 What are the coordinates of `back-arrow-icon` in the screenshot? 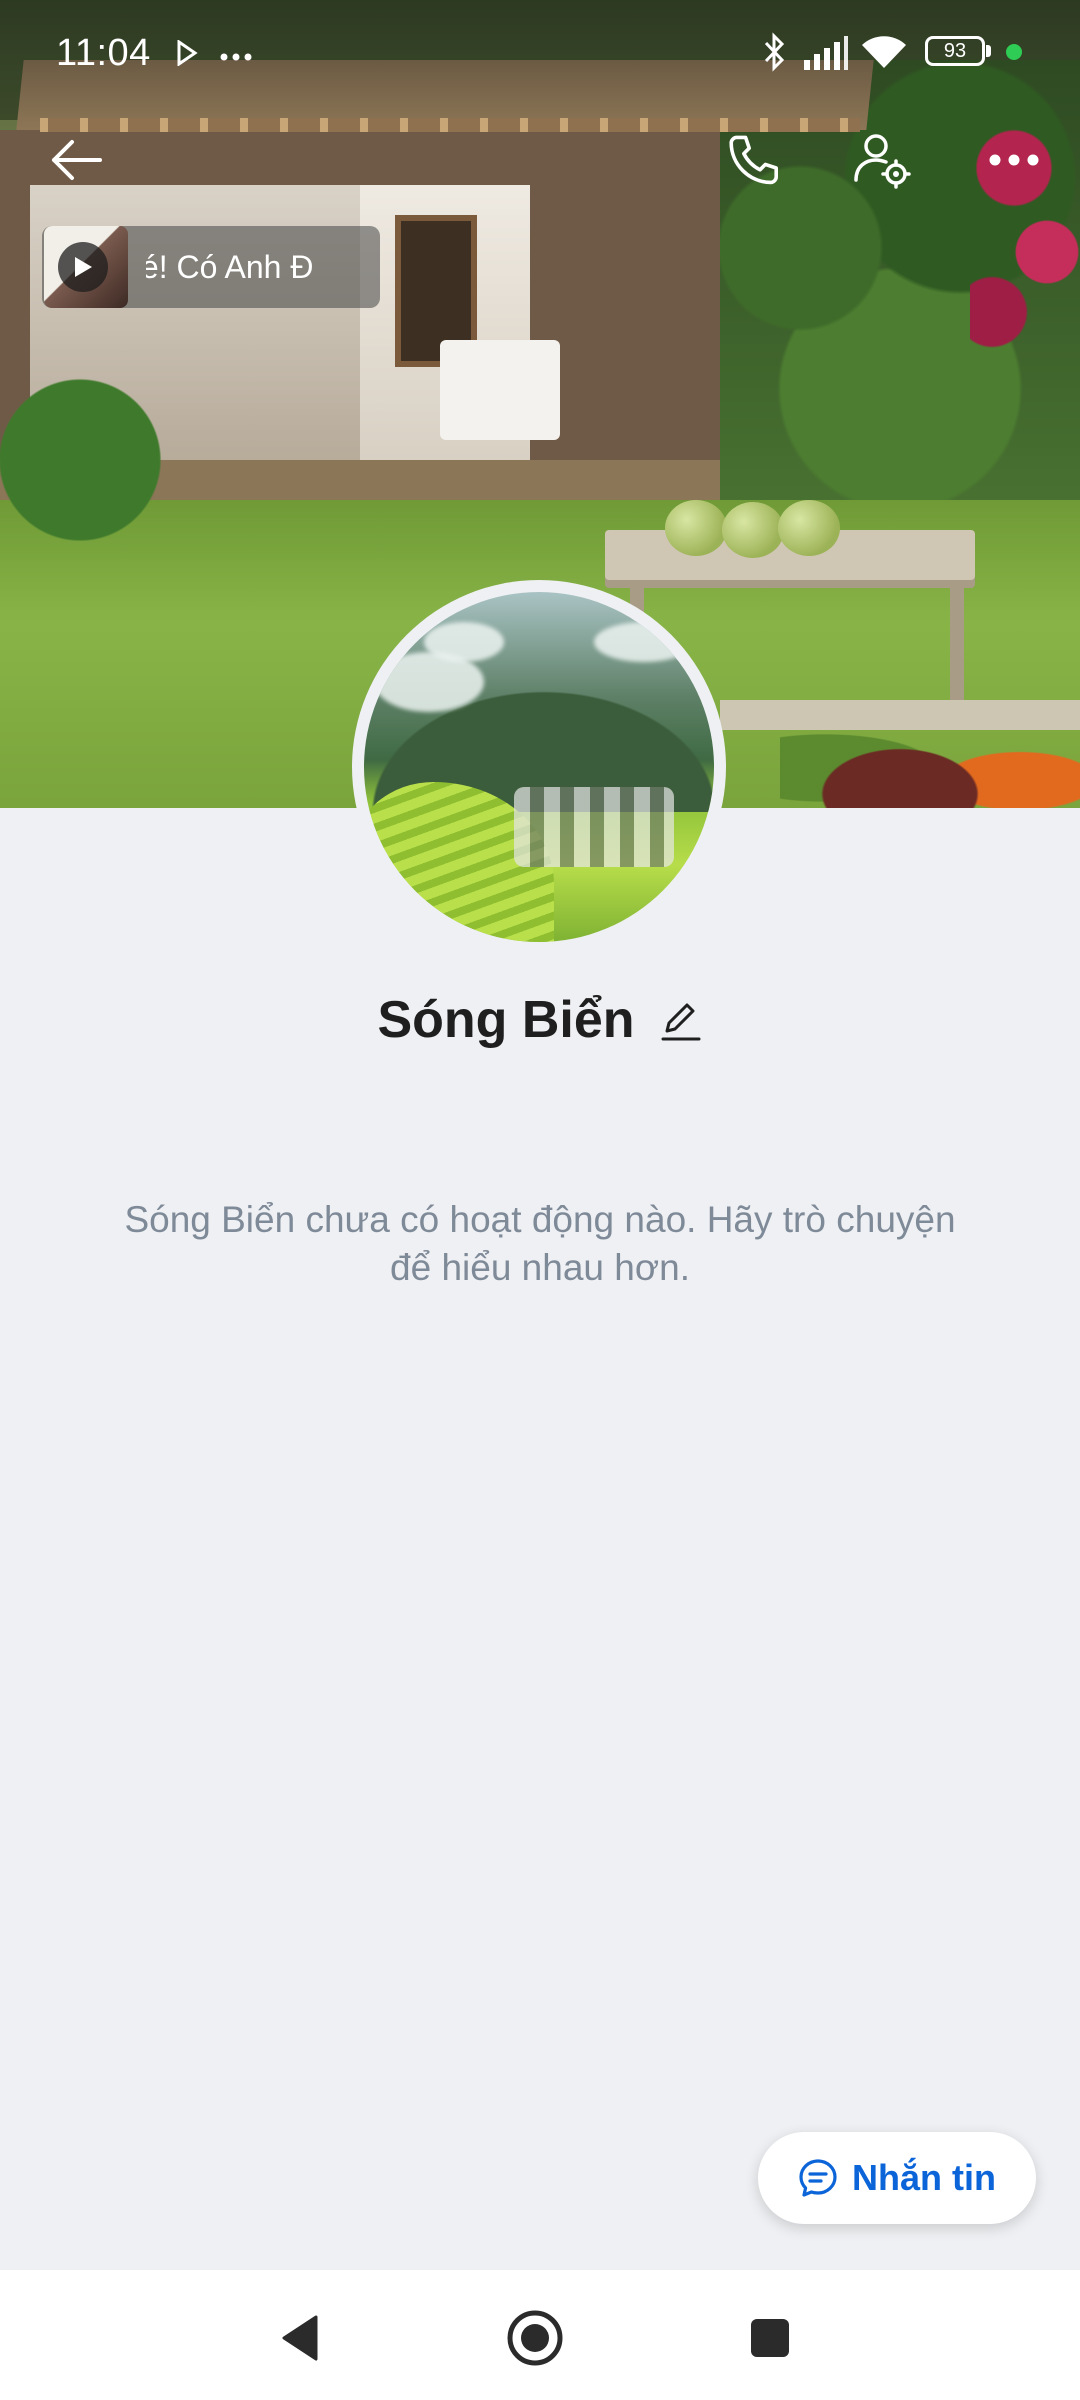 It's located at (77, 160).